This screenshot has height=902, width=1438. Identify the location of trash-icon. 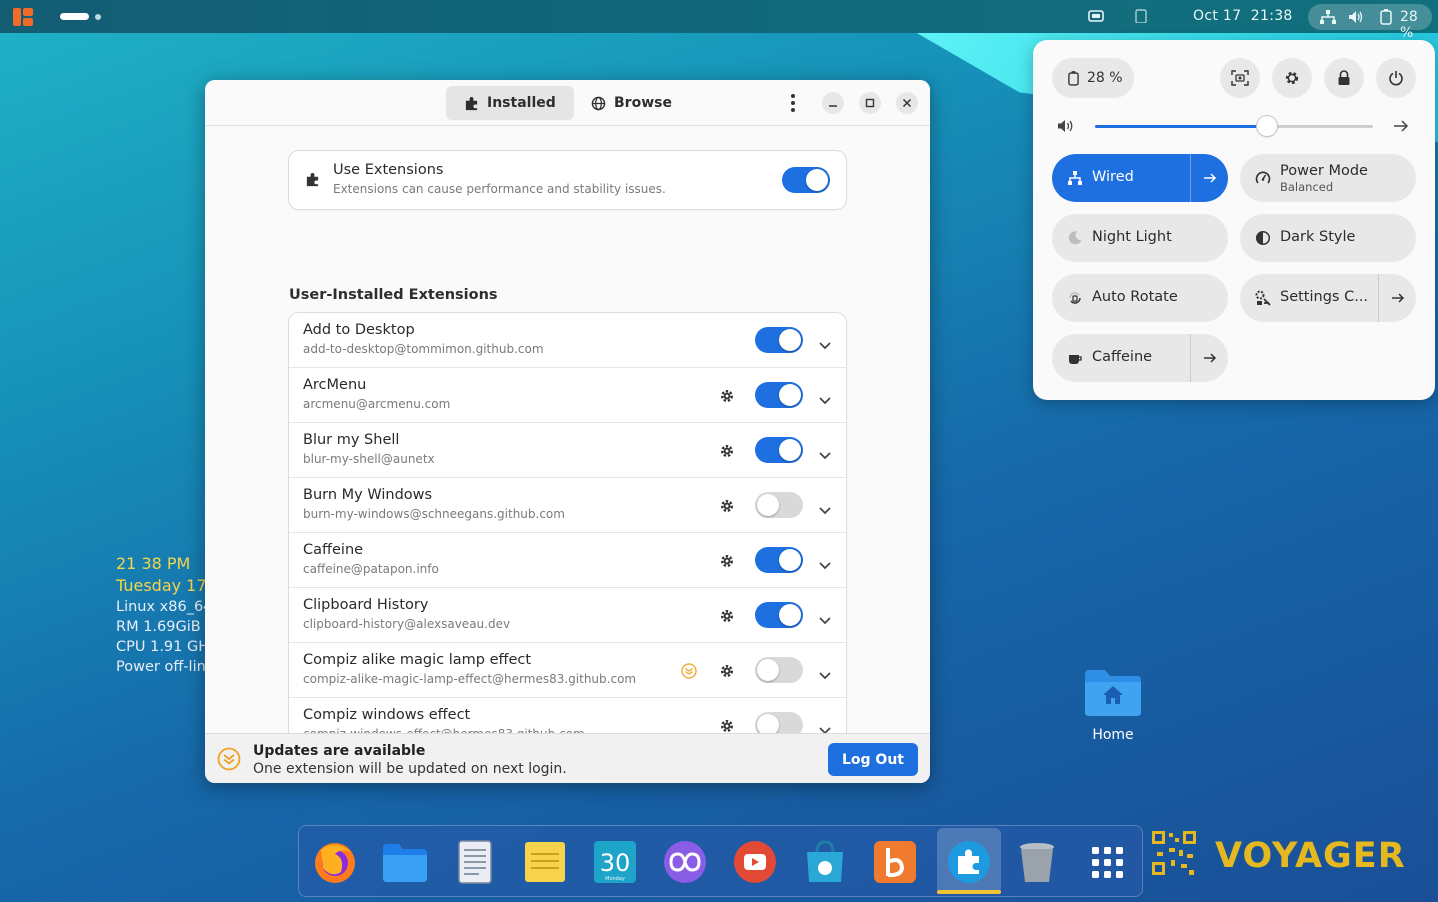
(1037, 862).